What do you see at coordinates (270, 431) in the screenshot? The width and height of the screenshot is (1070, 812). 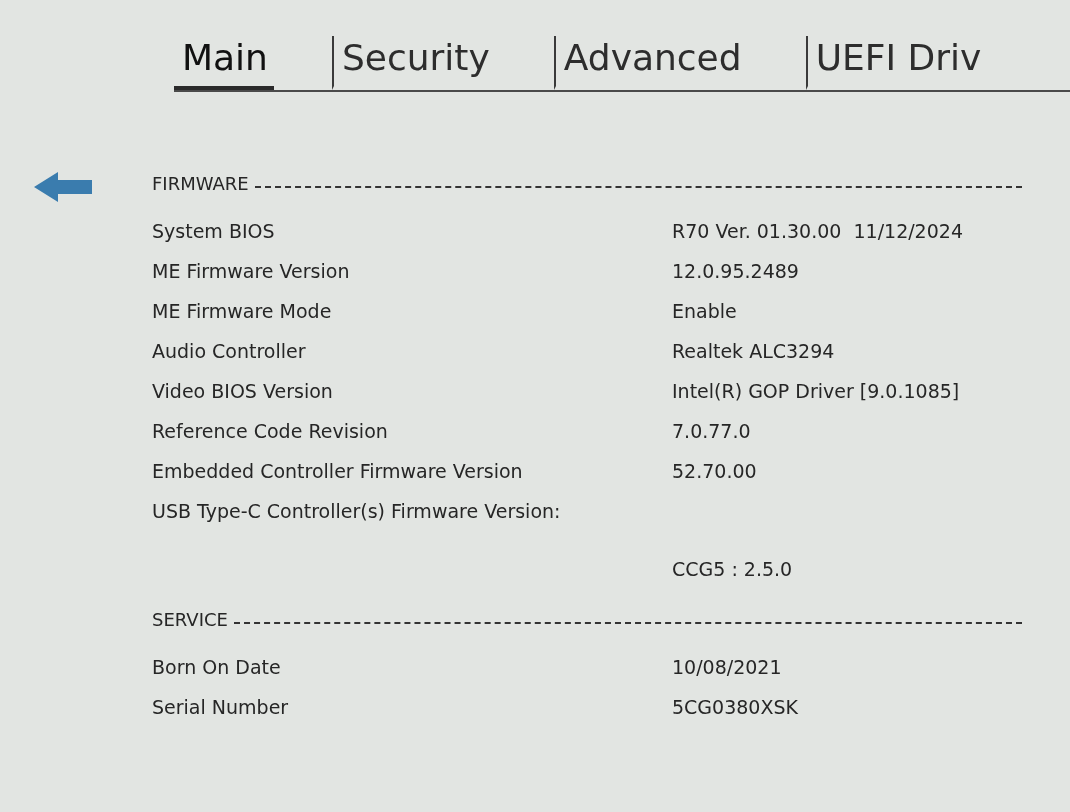 I see `field-label: Reference Code Revision` at bounding box center [270, 431].